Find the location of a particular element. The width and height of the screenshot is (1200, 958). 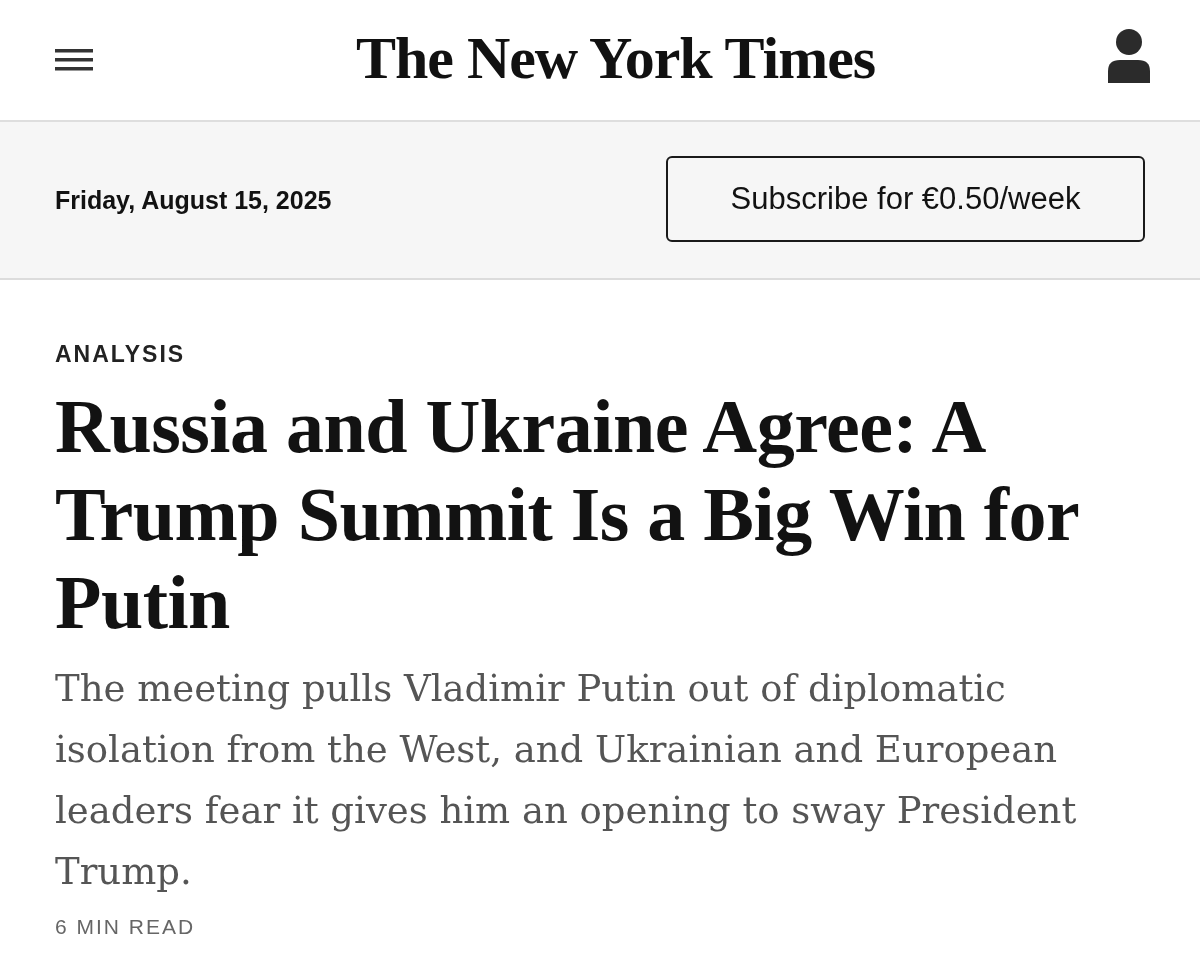

read-time: 6 MIN READ is located at coordinates (126, 927).